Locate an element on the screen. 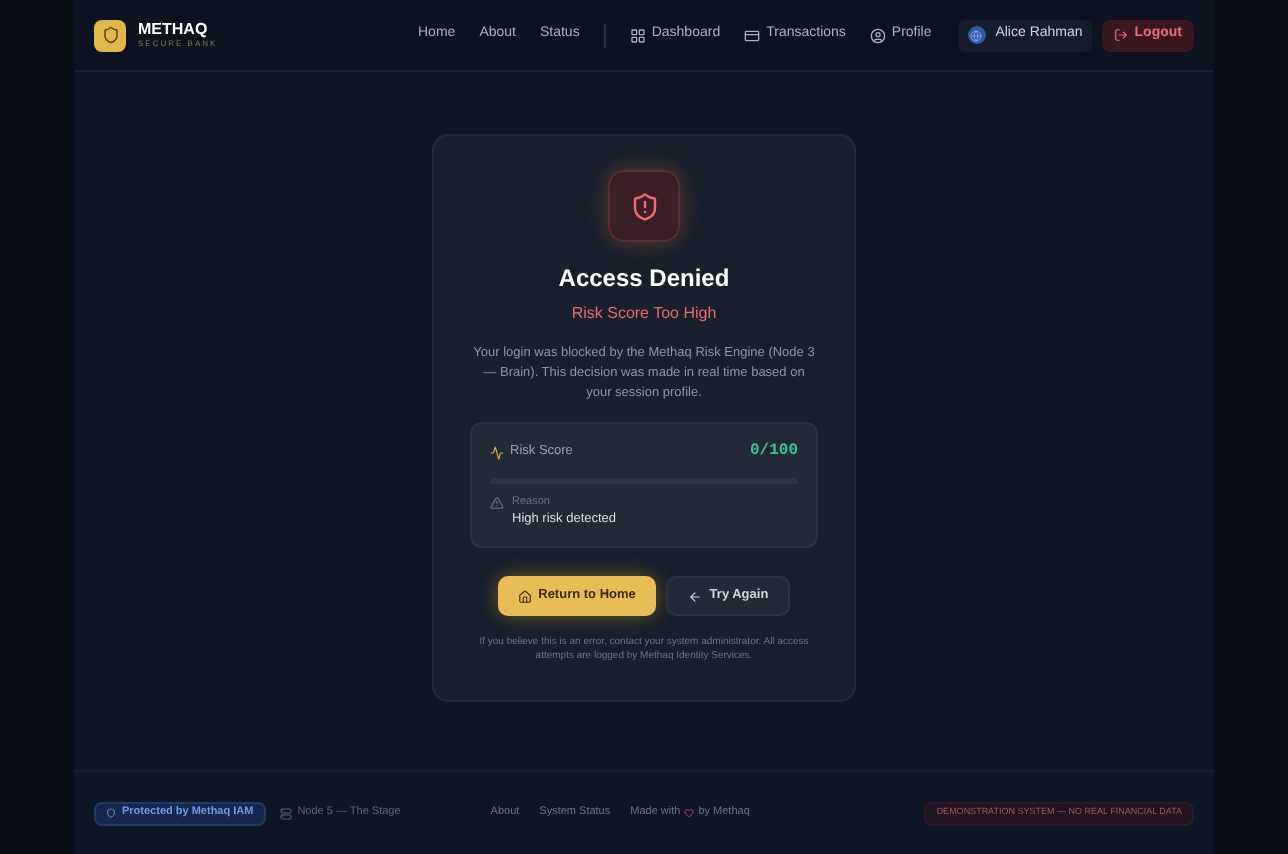 This screenshot has width=1288, height=854. logo-icon is located at coordinates (110, 35).